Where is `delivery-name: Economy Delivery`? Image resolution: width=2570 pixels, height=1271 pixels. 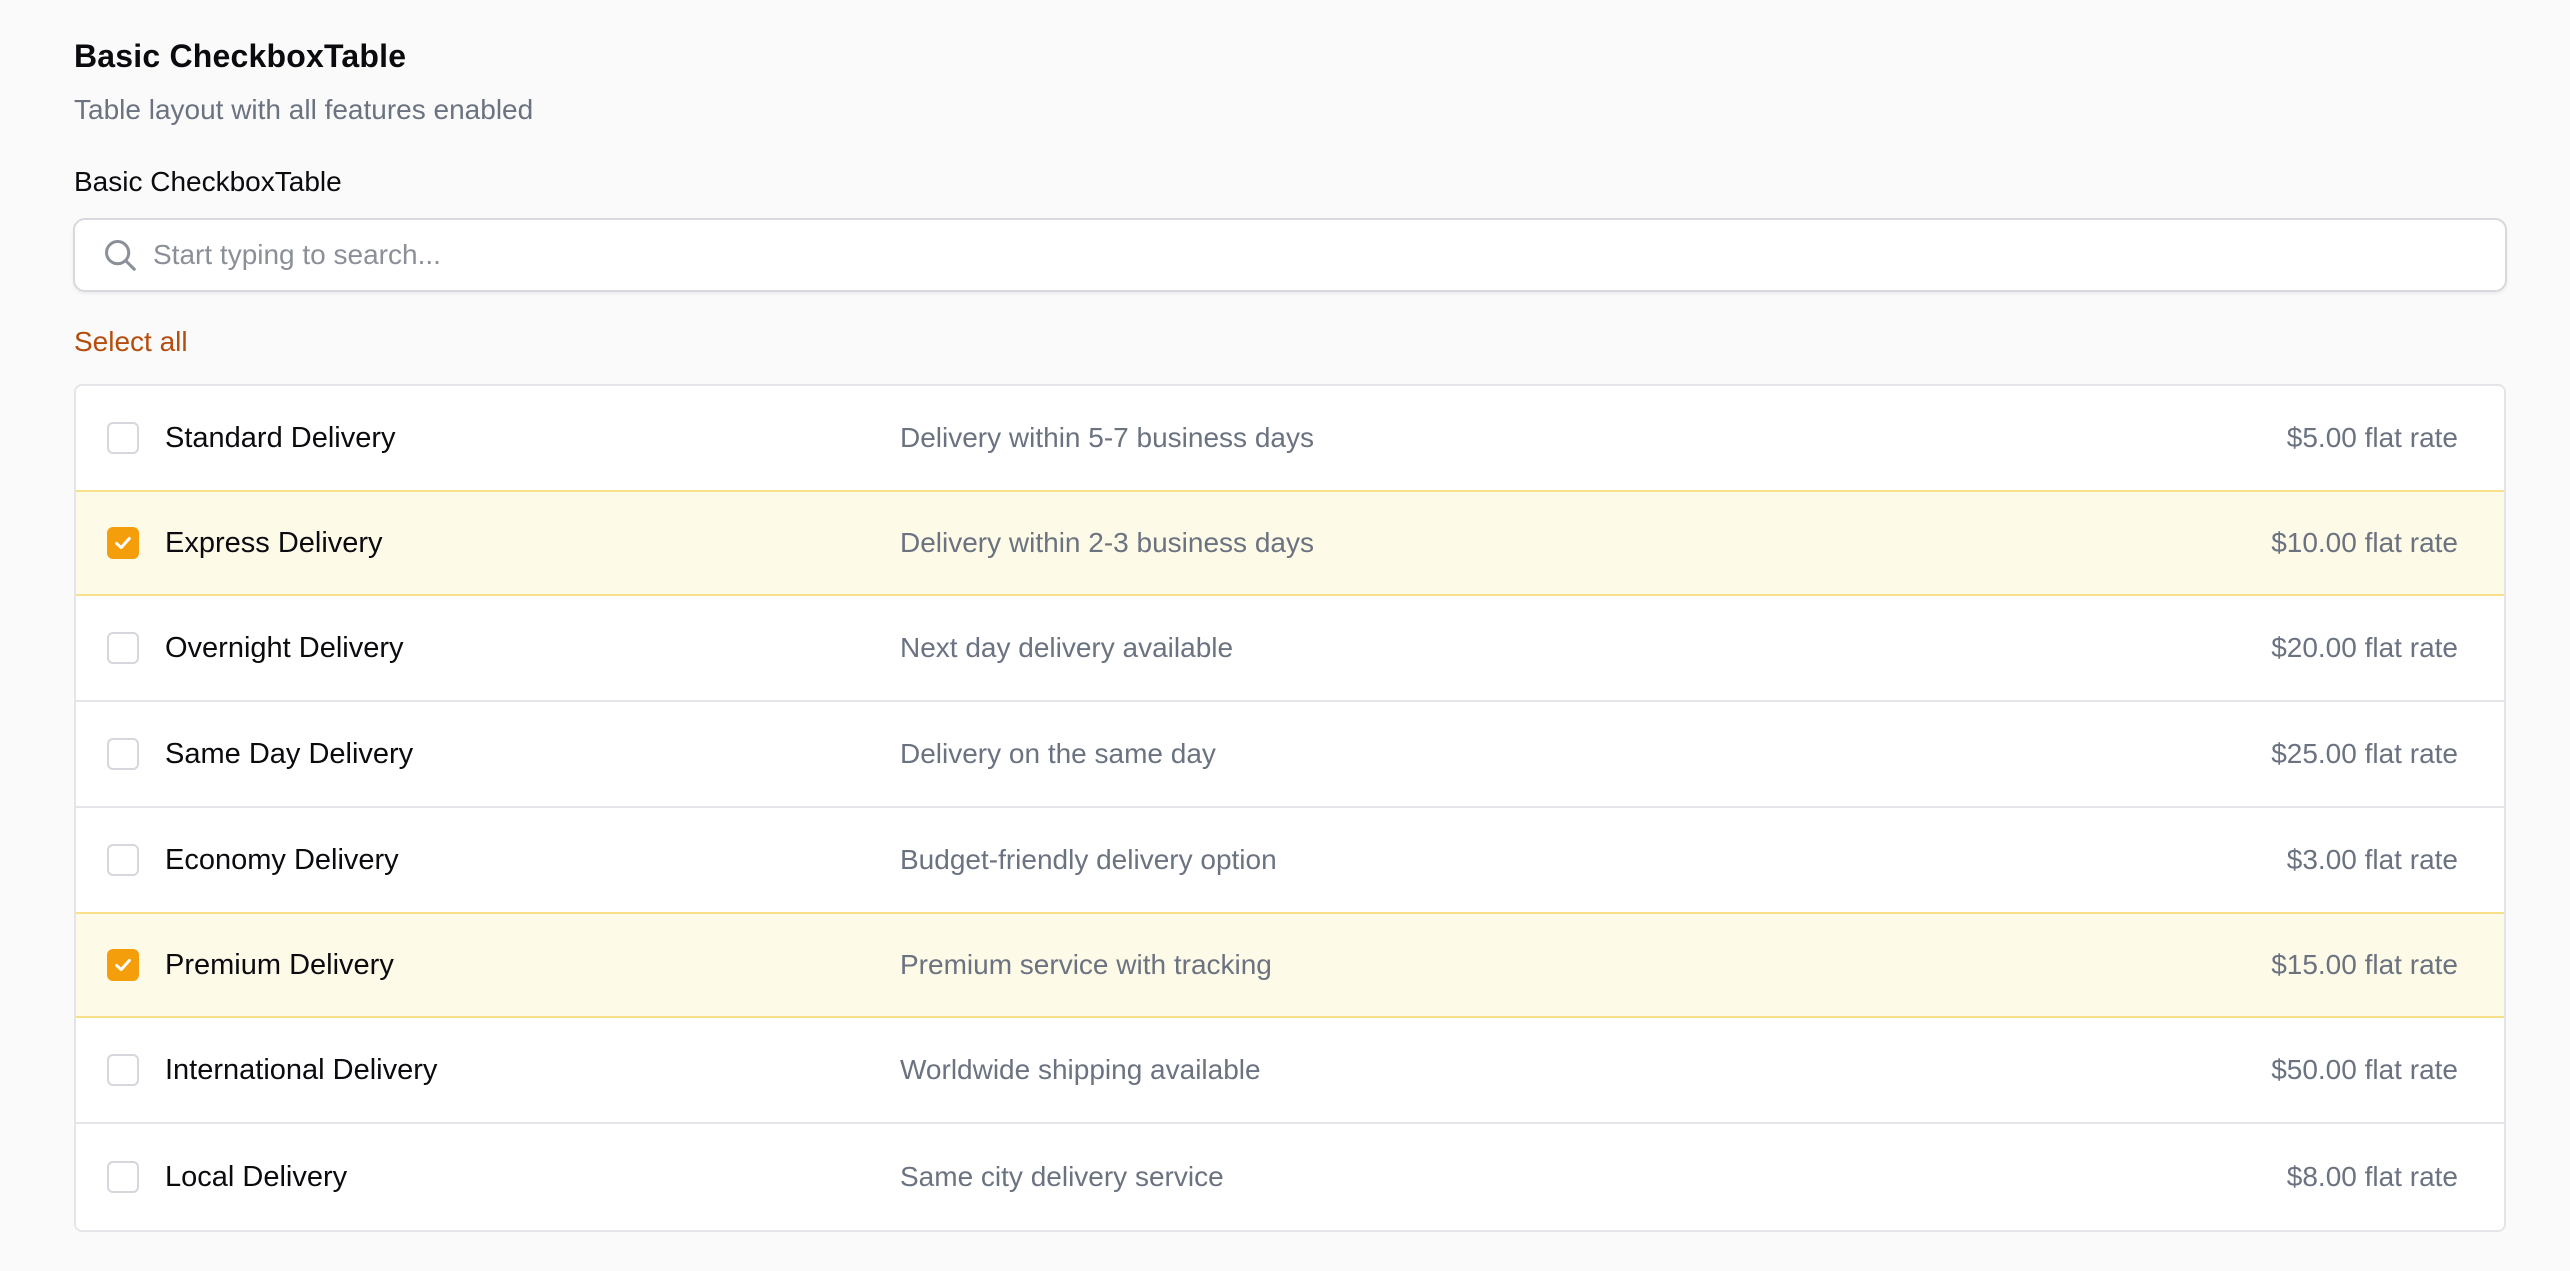
delivery-name: Economy Delivery is located at coordinates (282, 859).